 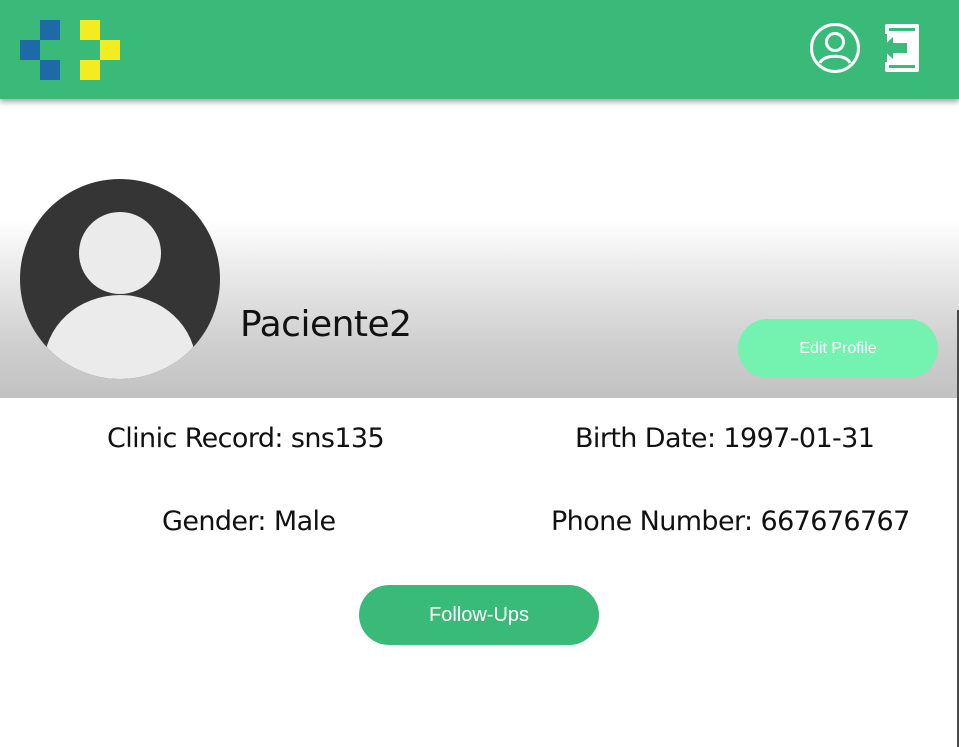 What do you see at coordinates (835, 521) in the screenshot?
I see `phone-number-value: 667676767` at bounding box center [835, 521].